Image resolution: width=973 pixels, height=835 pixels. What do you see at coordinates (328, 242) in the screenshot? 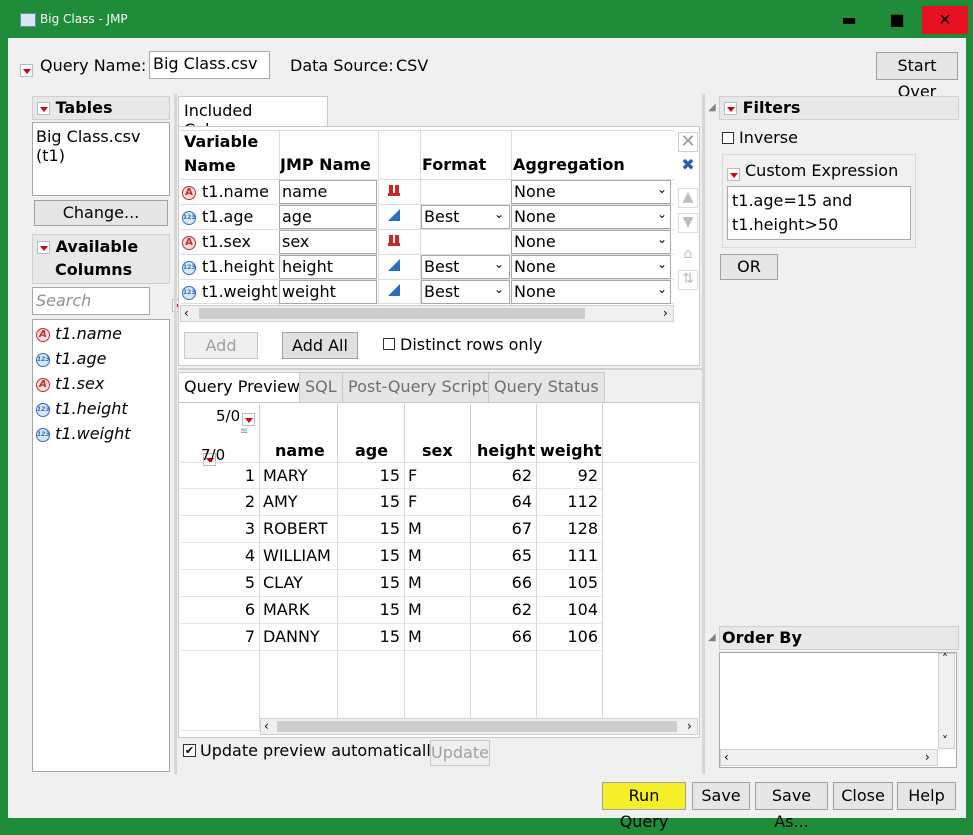
I see `jmp-name-input: sex` at bounding box center [328, 242].